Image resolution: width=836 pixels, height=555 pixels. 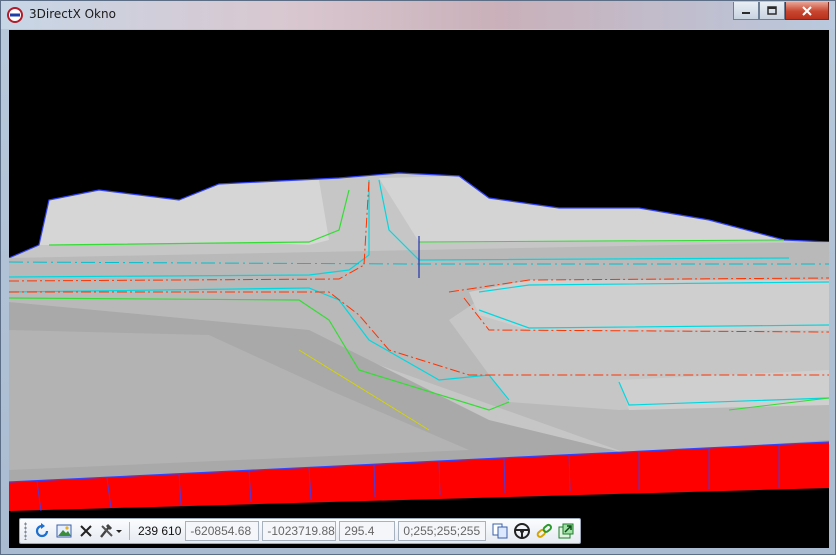 What do you see at coordinates (72, 14) in the screenshot?
I see `window-title: 3DirectX Okno` at bounding box center [72, 14].